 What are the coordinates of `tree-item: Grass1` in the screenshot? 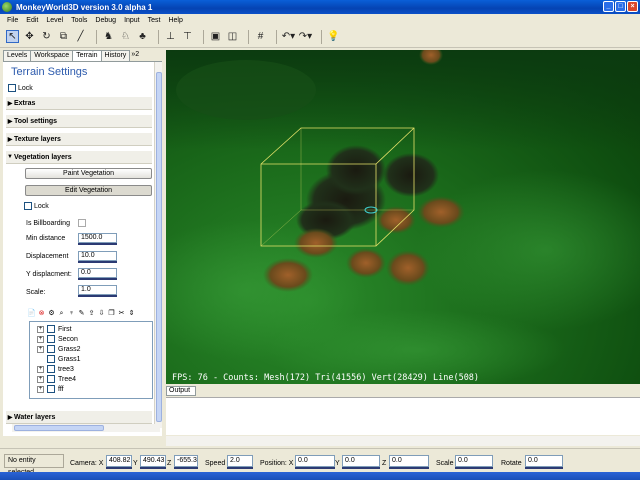 It's located at (55, 359).